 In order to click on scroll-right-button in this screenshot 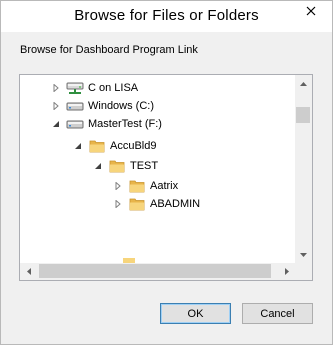, I will do `click(286, 271)`.